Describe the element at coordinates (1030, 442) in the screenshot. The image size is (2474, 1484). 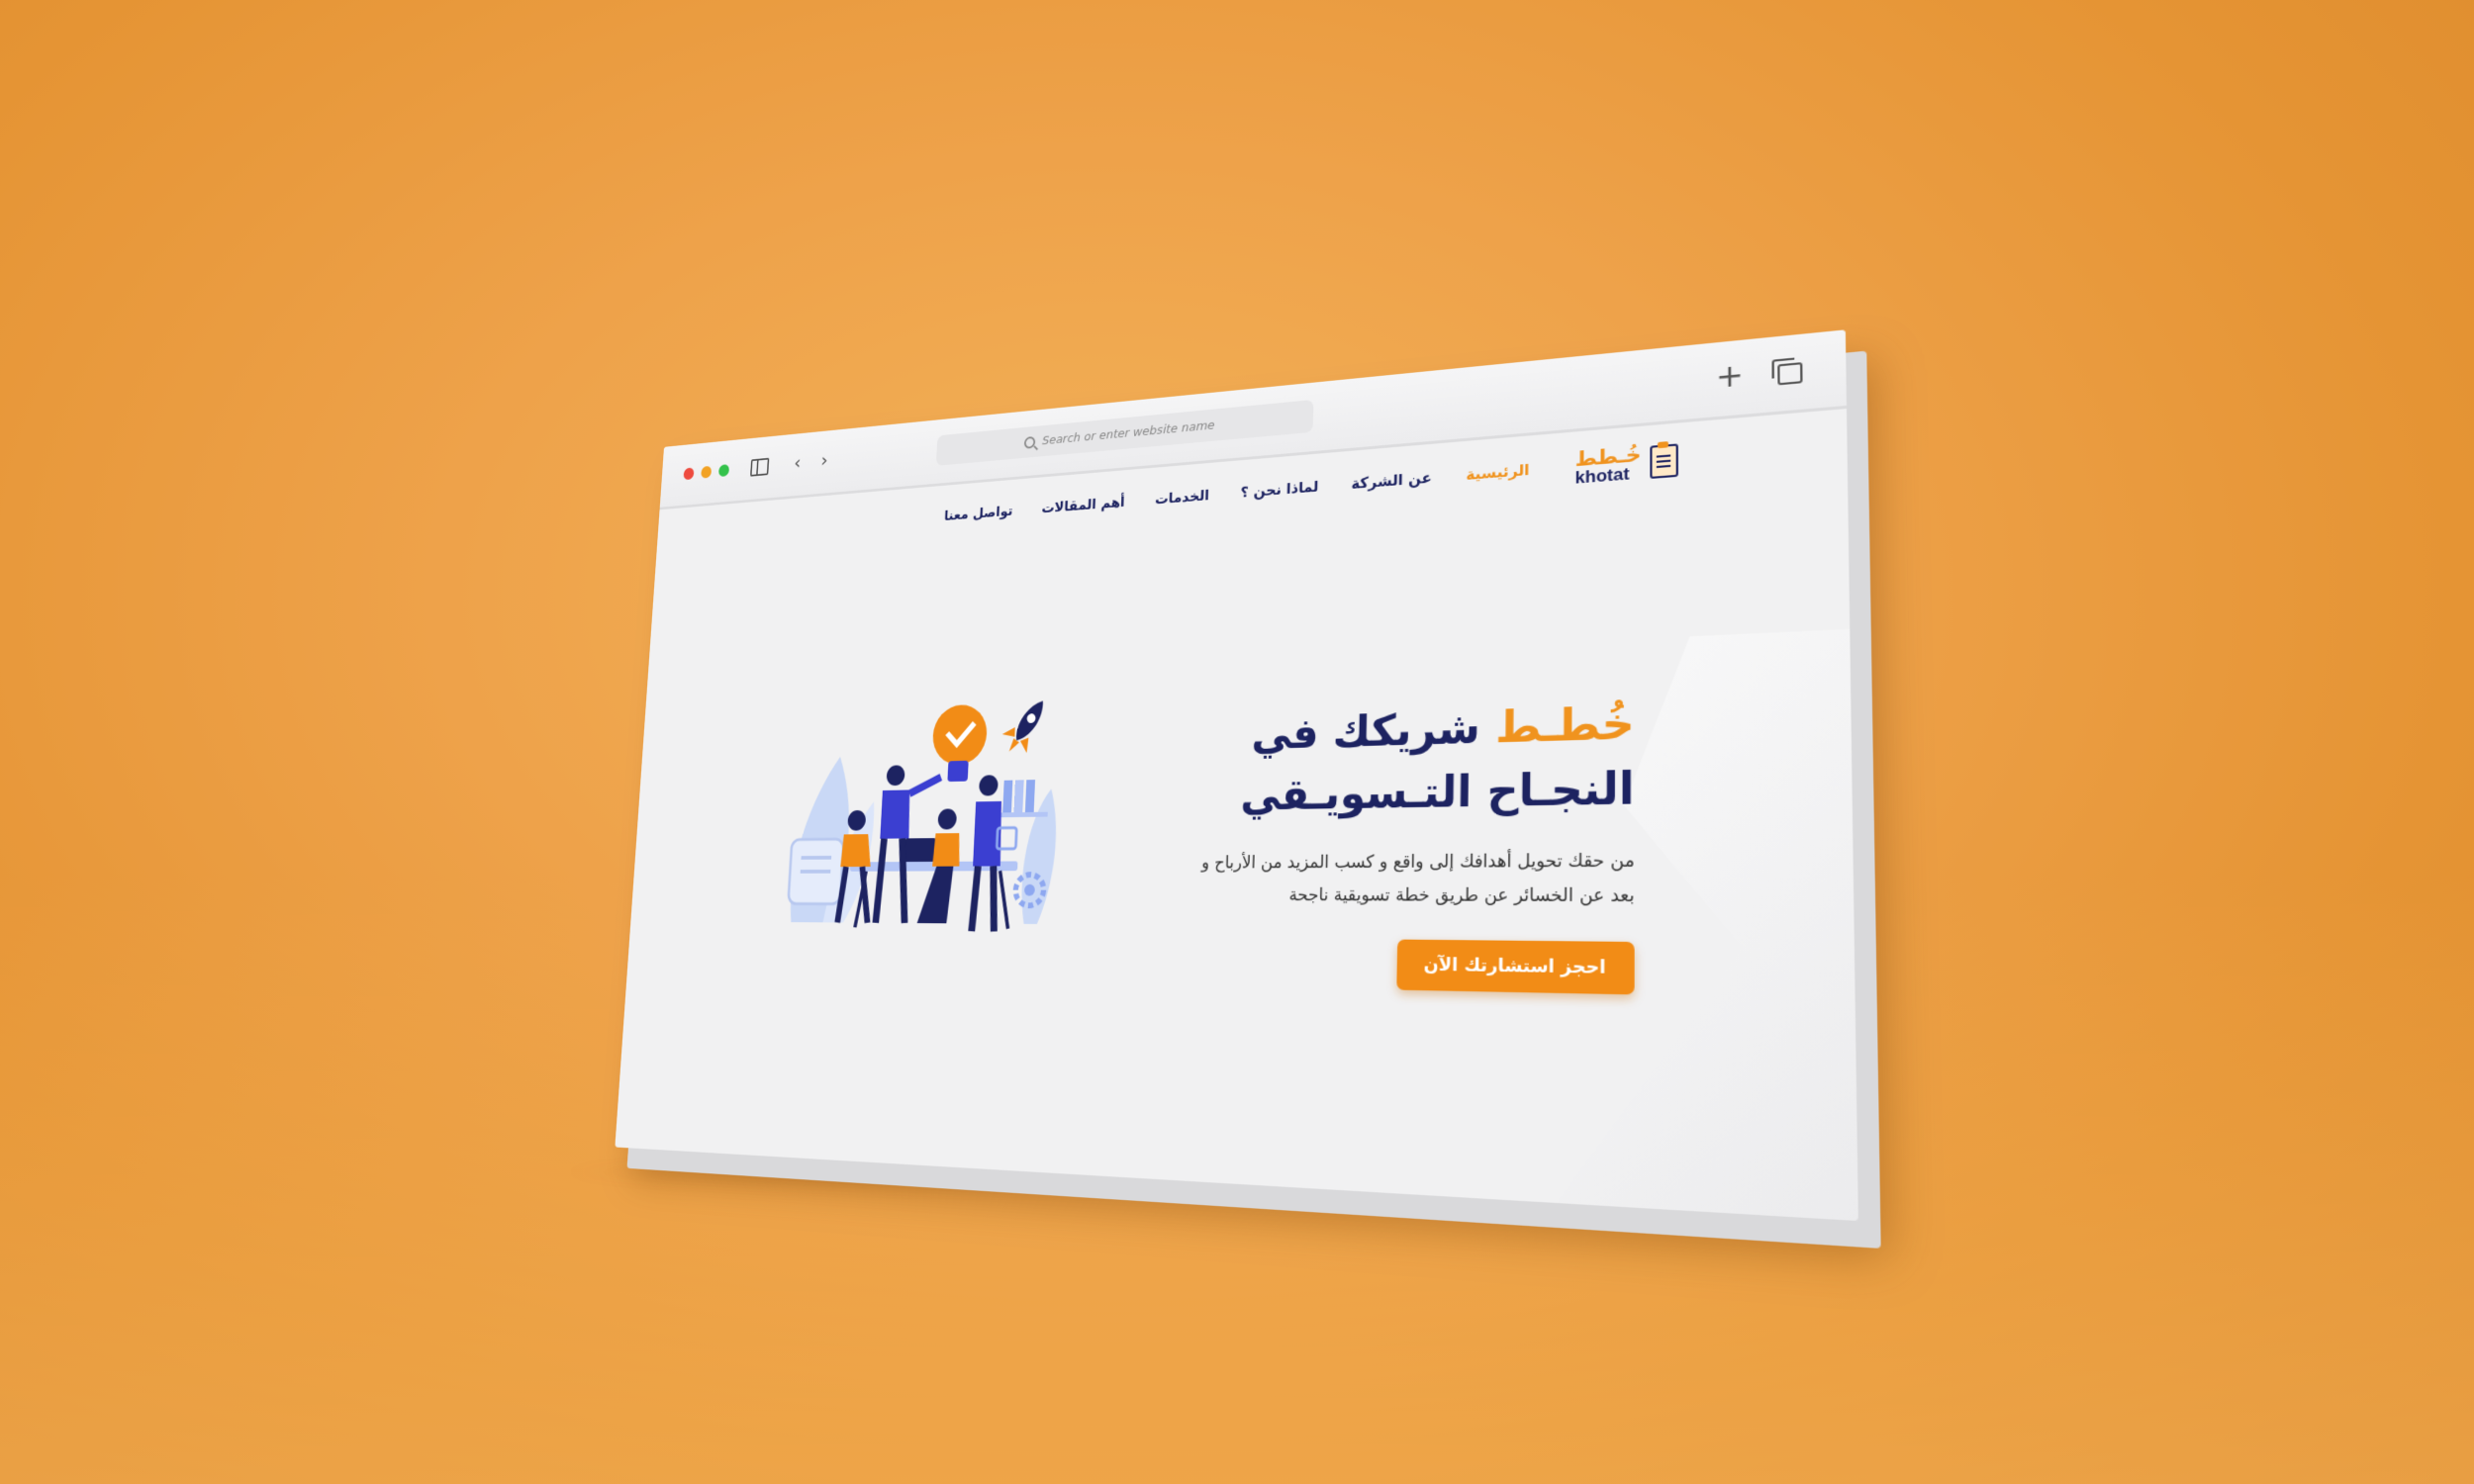
I see `search-icon` at that location.